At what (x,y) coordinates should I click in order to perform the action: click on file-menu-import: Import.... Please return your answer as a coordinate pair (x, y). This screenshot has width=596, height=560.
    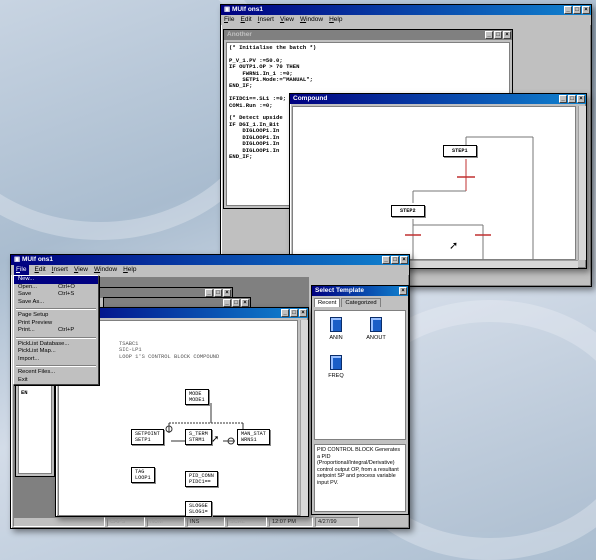
    Looking at the image, I should click on (56, 360).